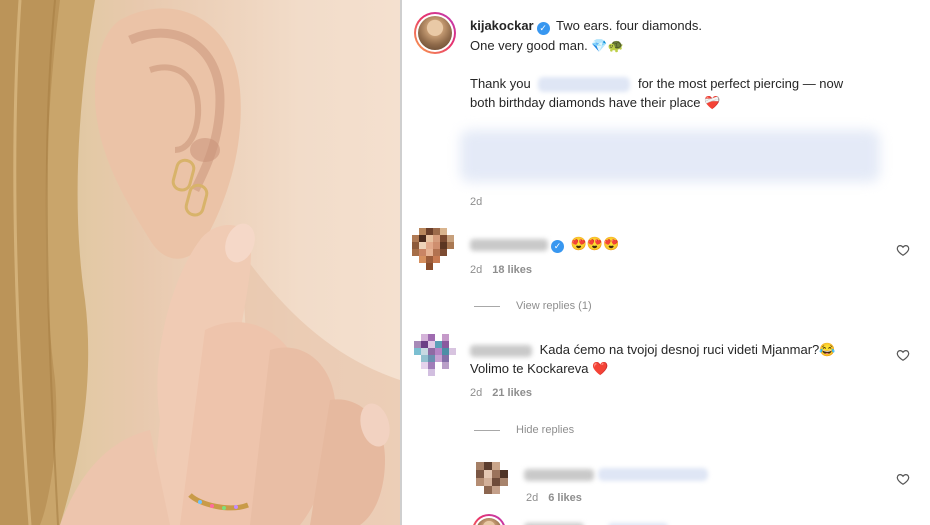 The image size is (930, 525). Describe the element at coordinates (435, 33) in the screenshot. I see `author-avatar` at that location.